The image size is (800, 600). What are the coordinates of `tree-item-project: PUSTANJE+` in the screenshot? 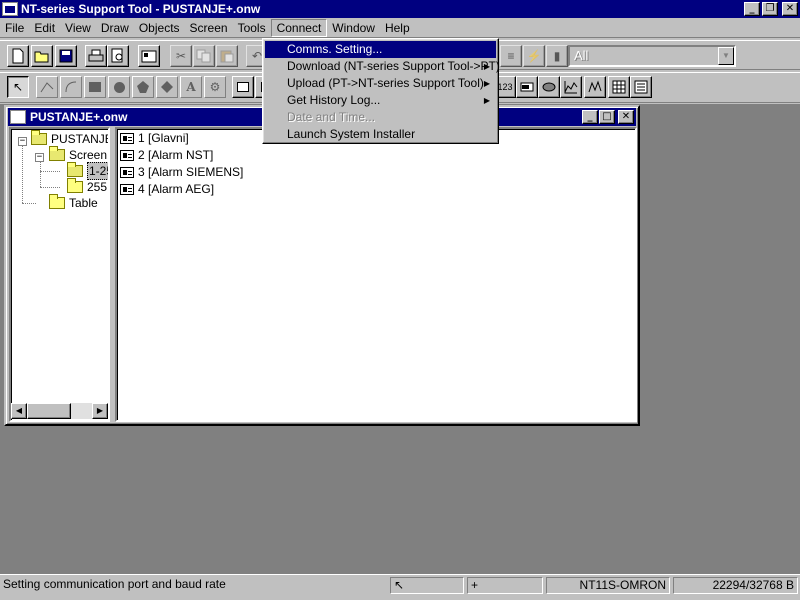 It's located at (69, 138).